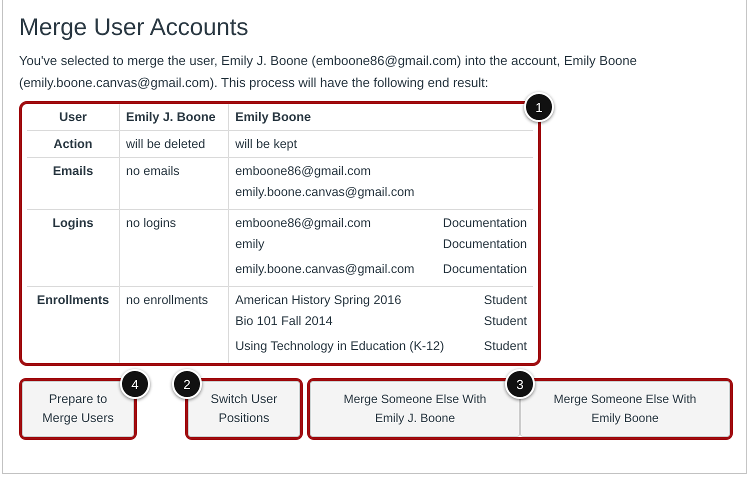  I want to click on callout-badge: 3, so click(520, 384).